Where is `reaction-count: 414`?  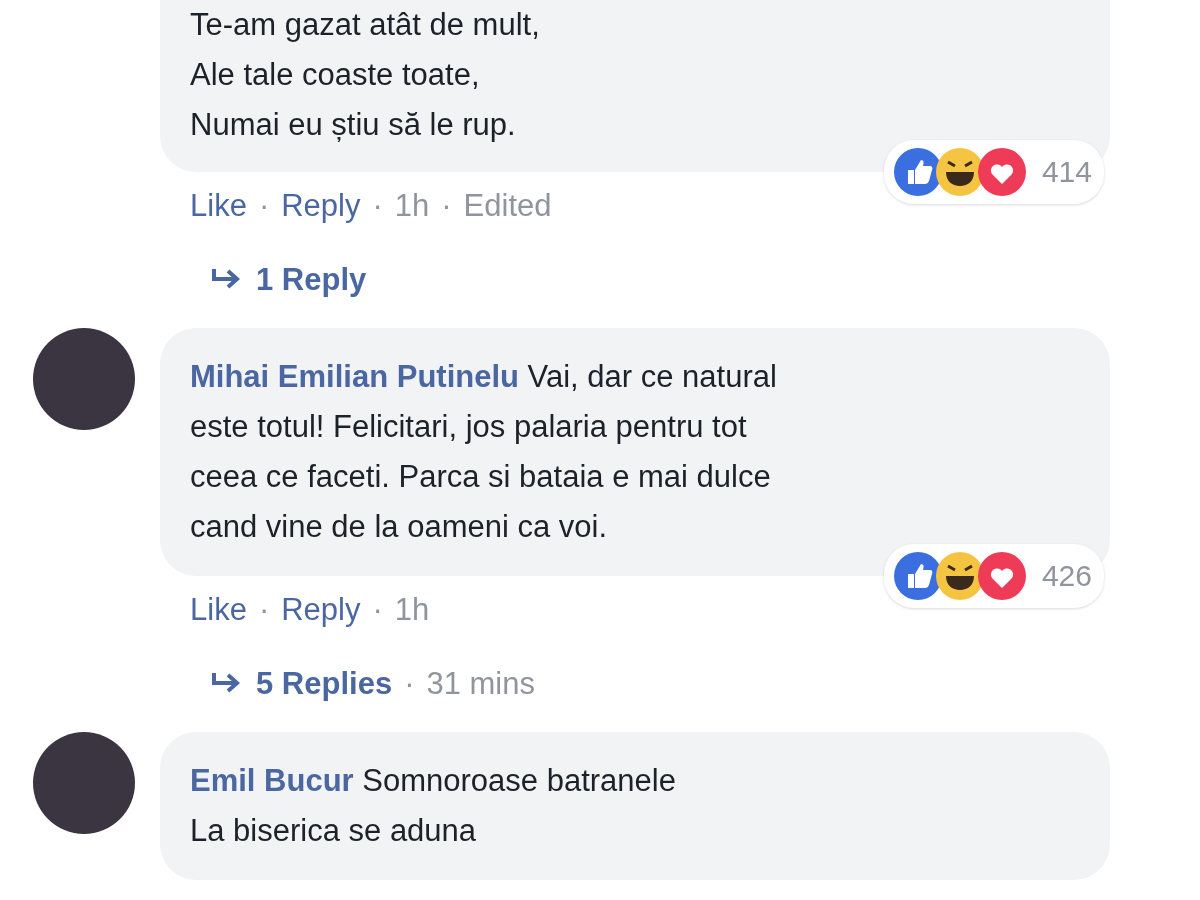 reaction-count: 414 is located at coordinates (1066, 172).